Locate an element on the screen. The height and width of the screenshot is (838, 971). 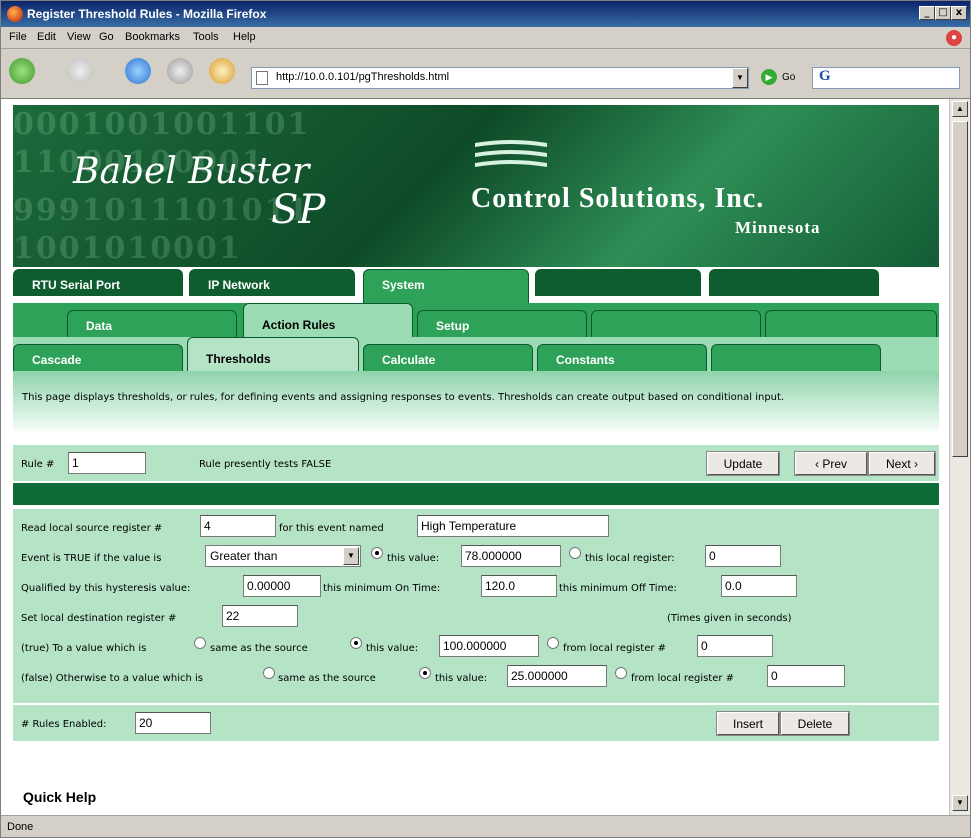
true-same-label: same as the source is located at coordinates (259, 648).